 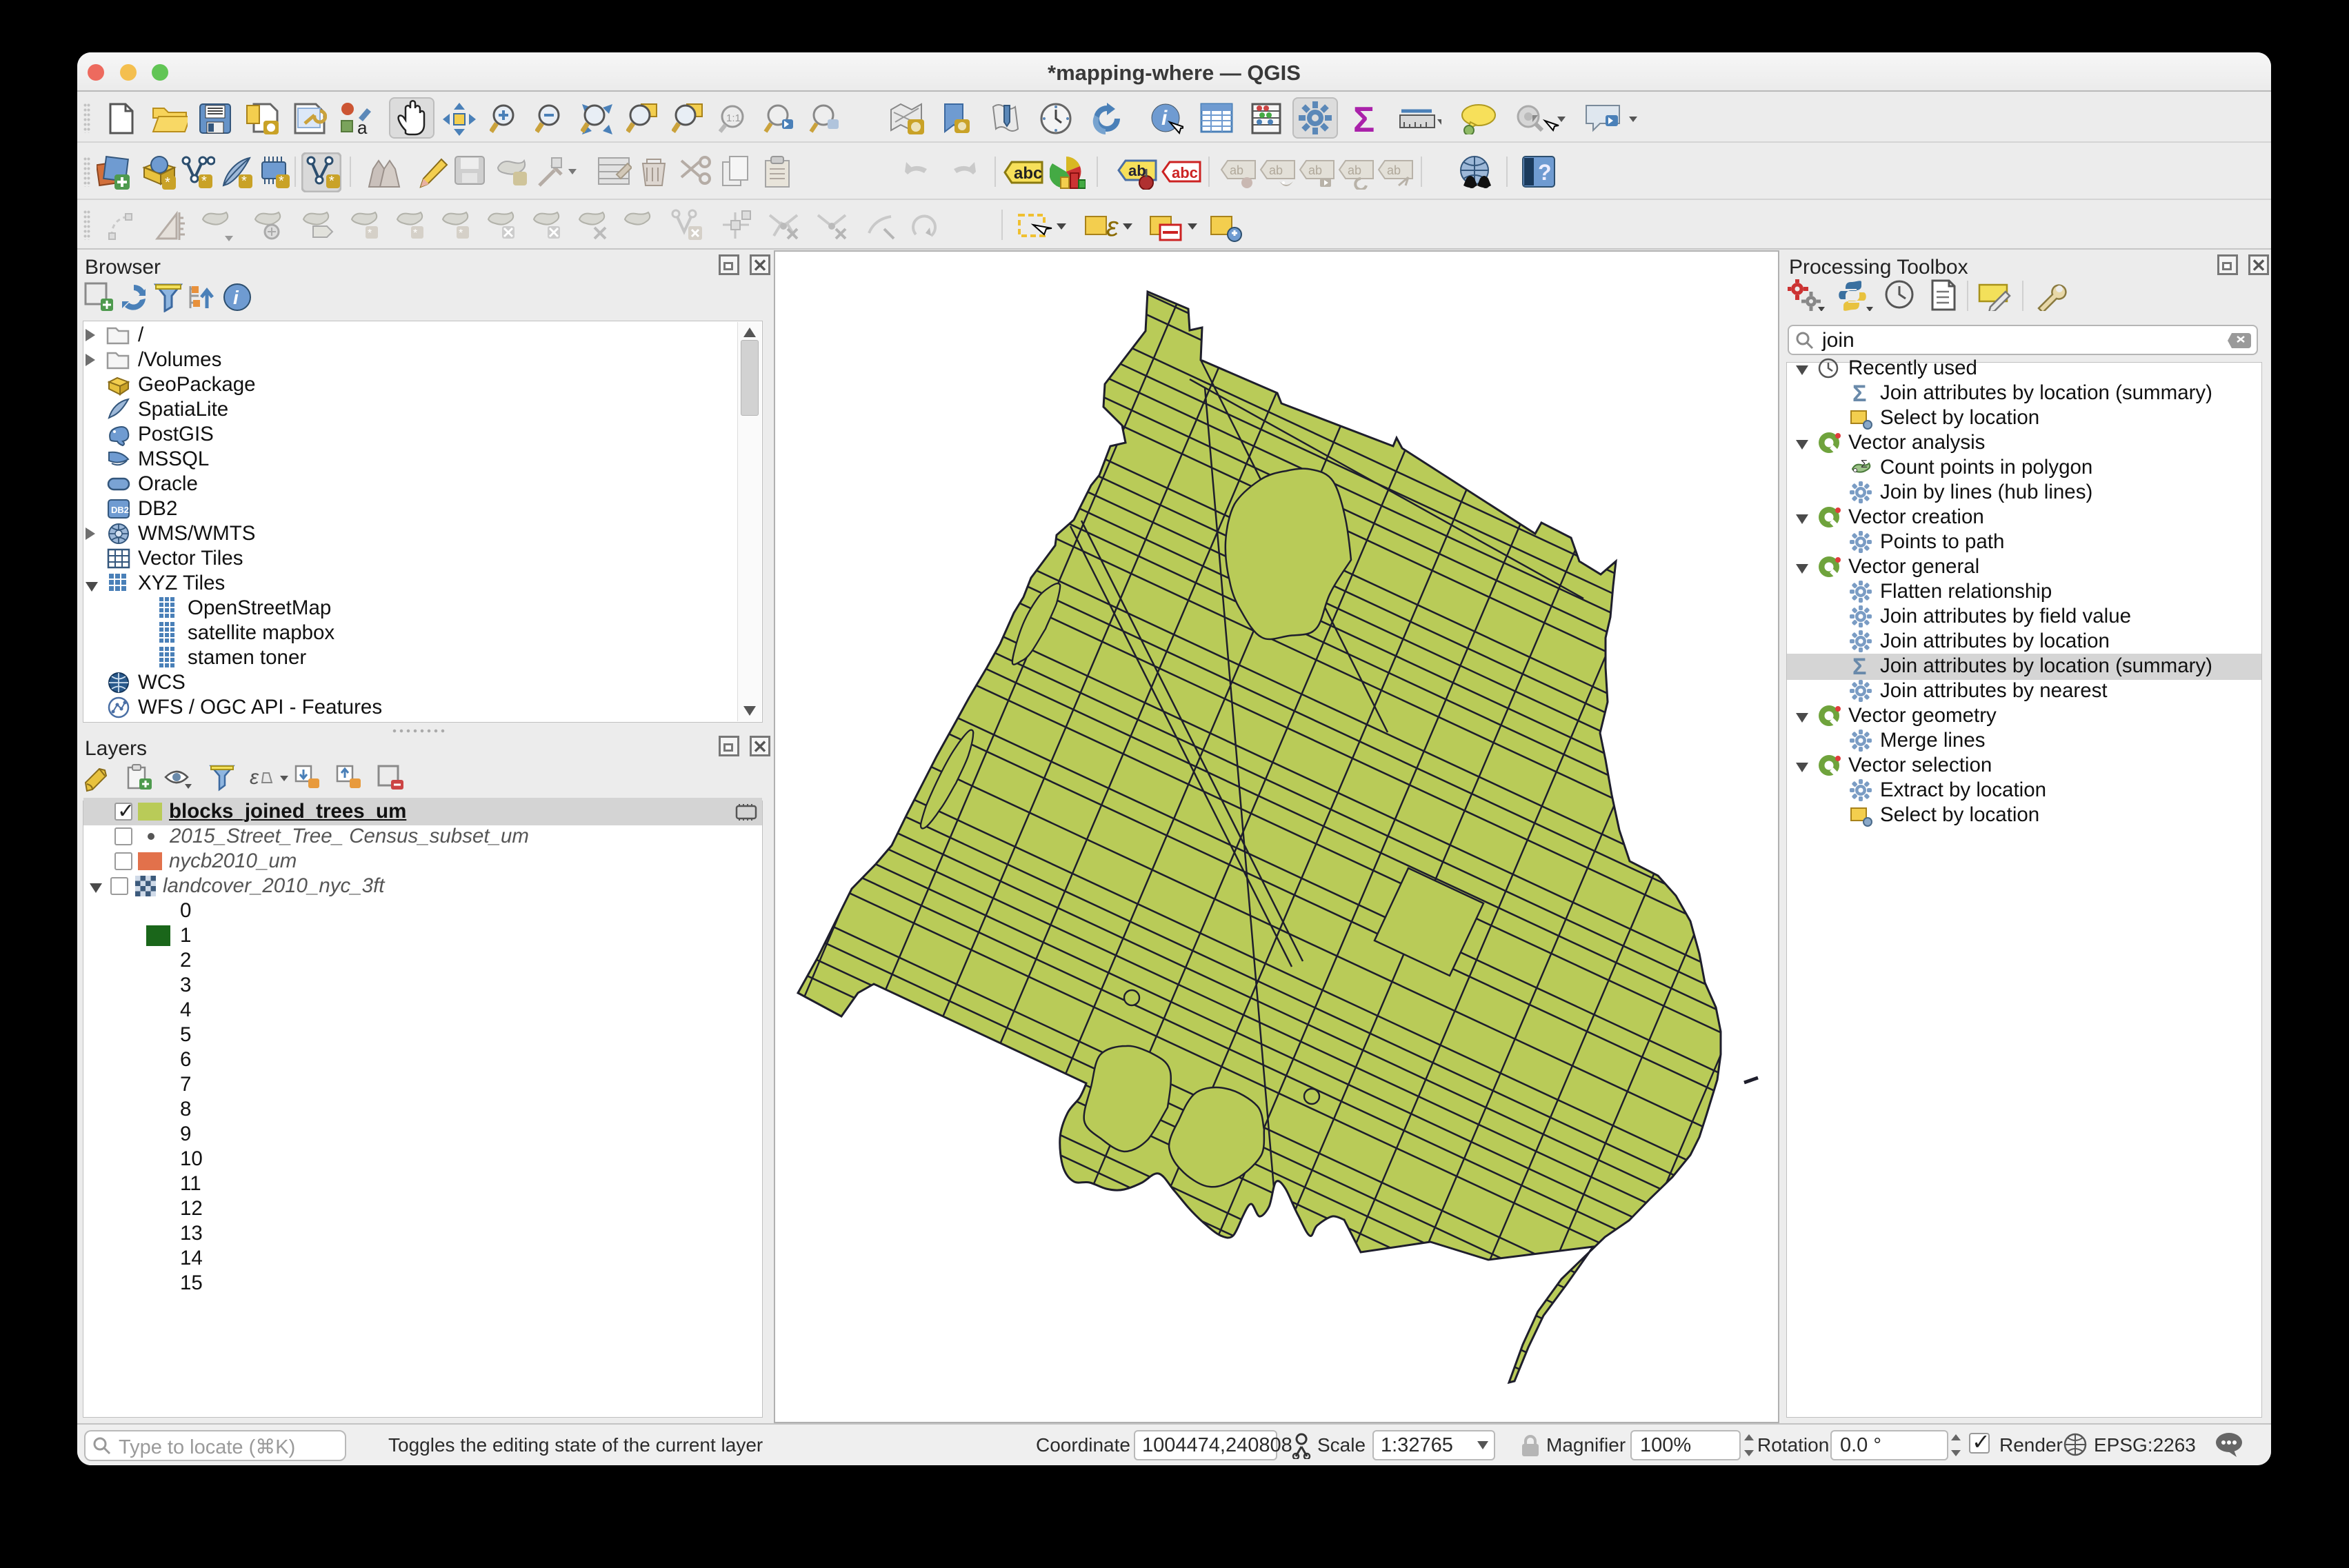 What do you see at coordinates (362, 125) in the screenshot?
I see `svg-text: a` at bounding box center [362, 125].